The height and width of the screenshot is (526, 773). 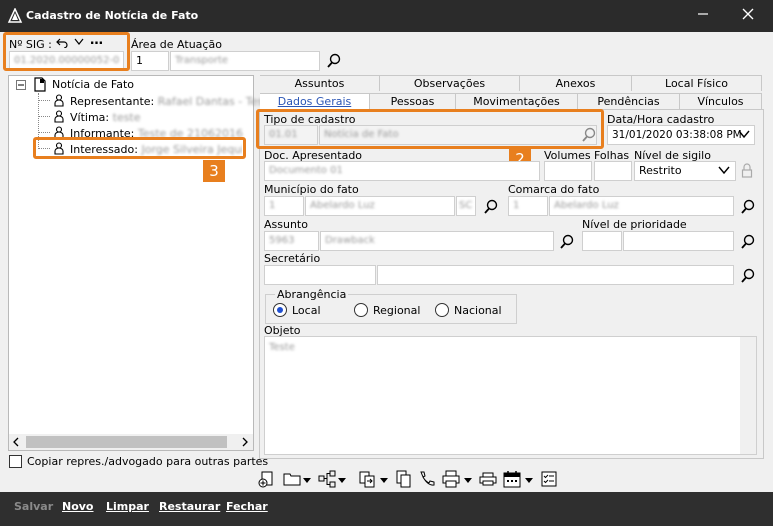 I want to click on minimize-icon, so click(x=703, y=14).